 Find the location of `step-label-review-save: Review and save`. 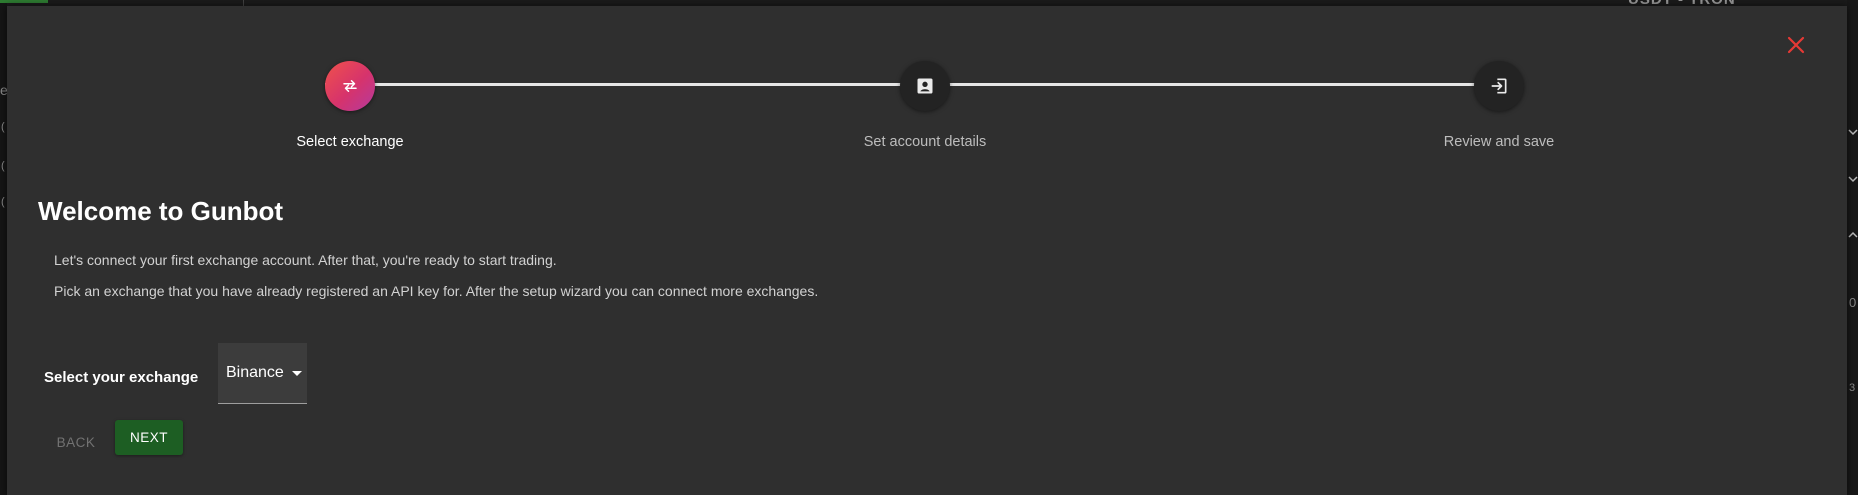

step-label-review-save: Review and save is located at coordinates (1499, 142).